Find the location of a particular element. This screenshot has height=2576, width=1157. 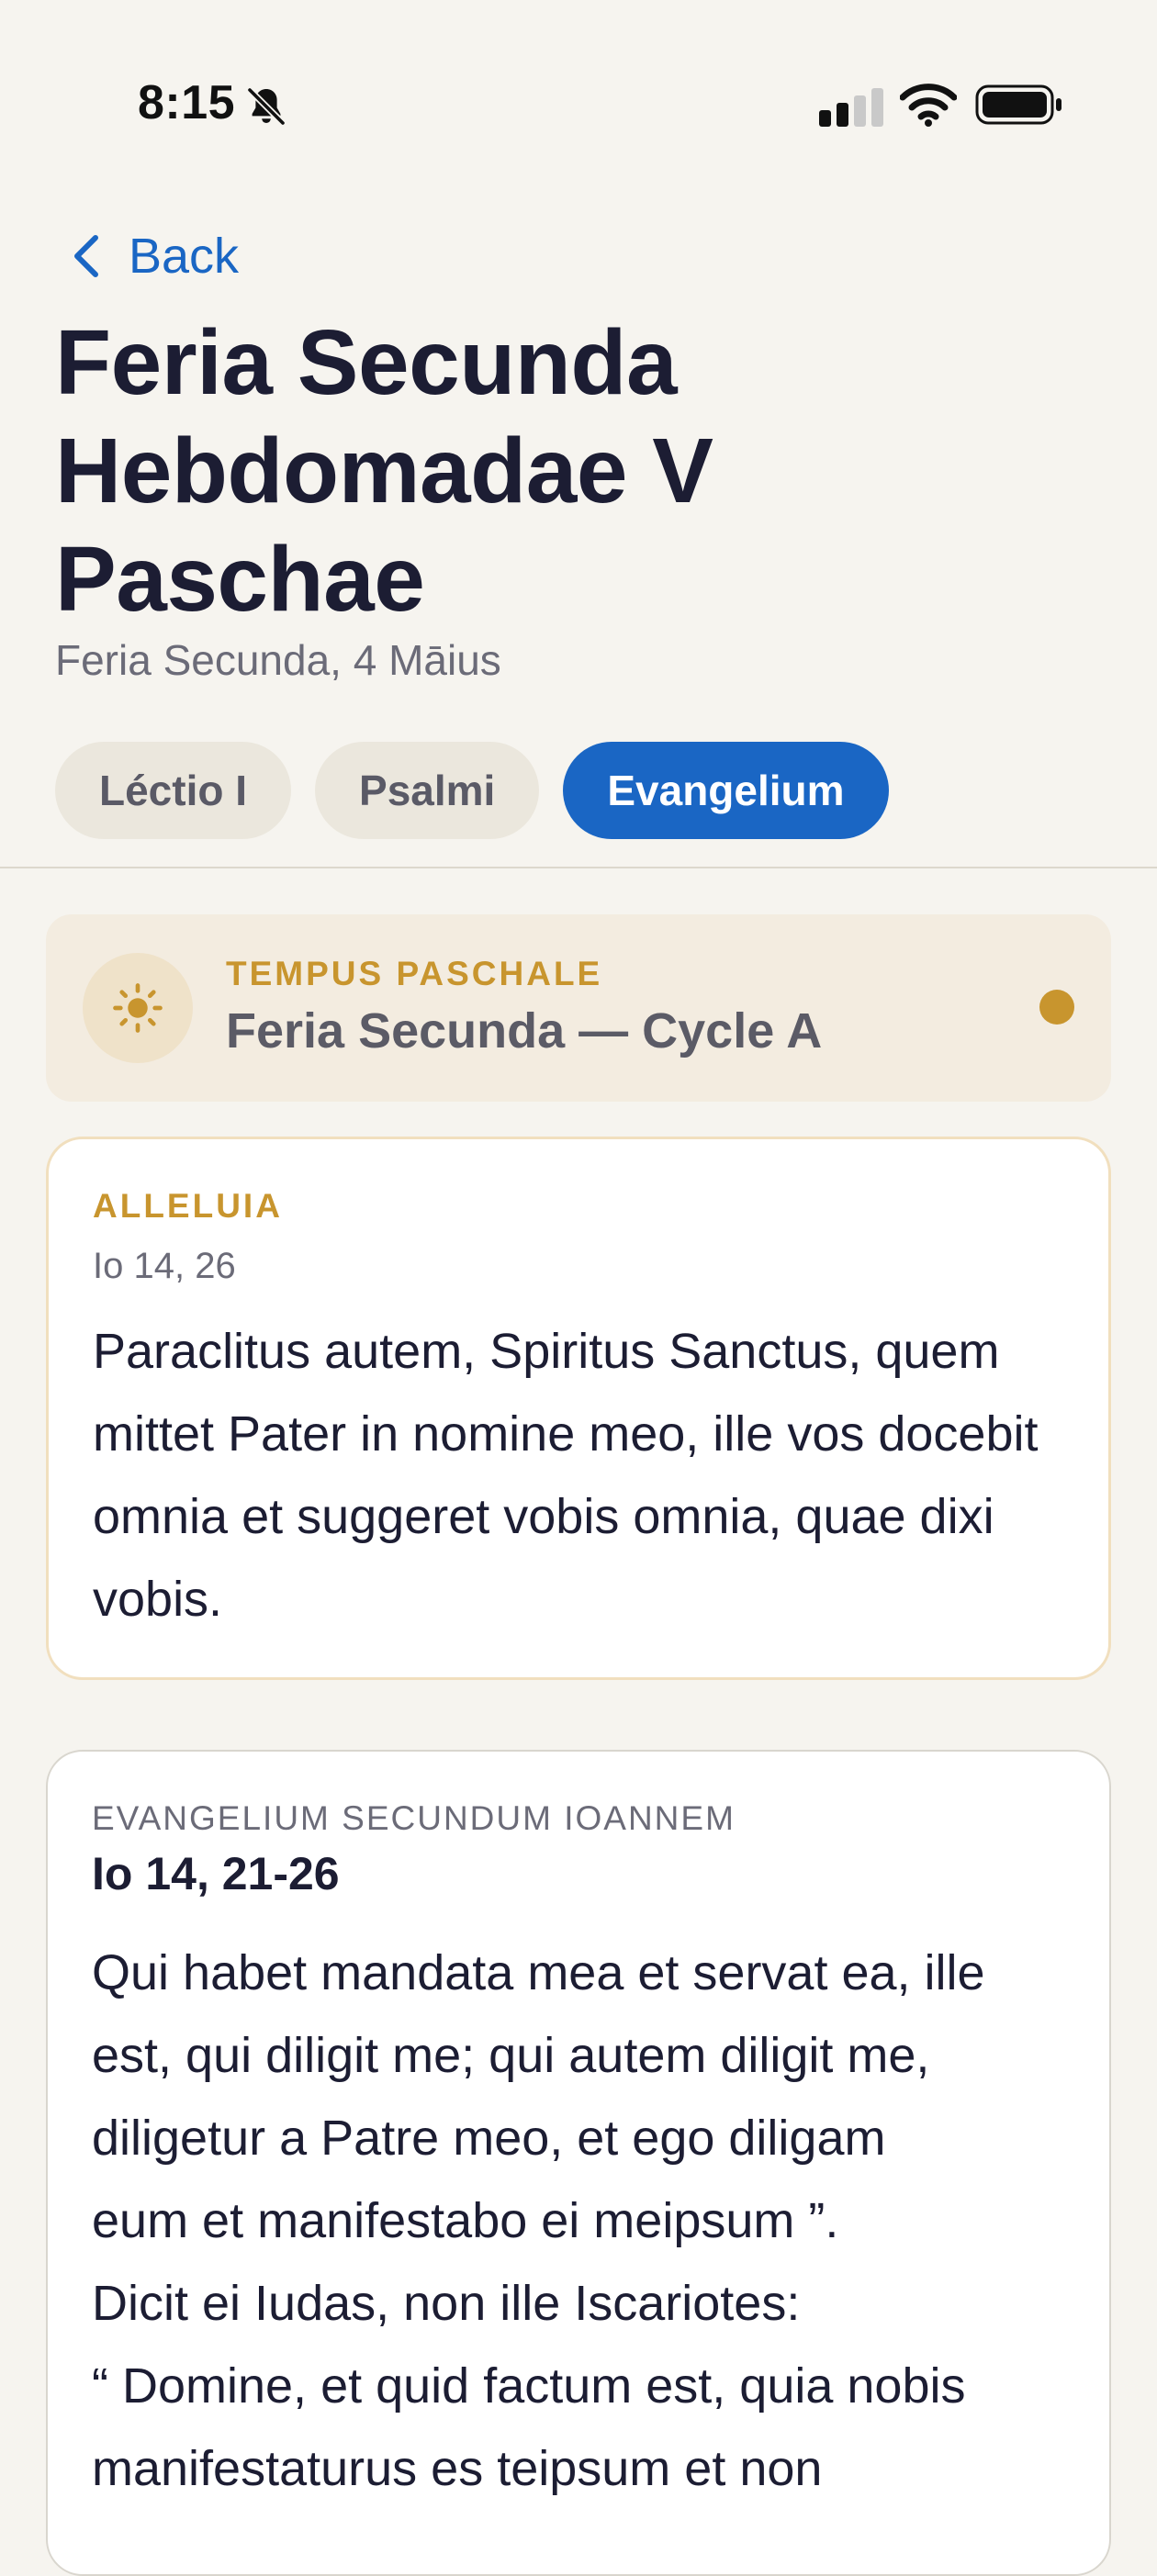

sun-icon is located at coordinates (138, 1008).